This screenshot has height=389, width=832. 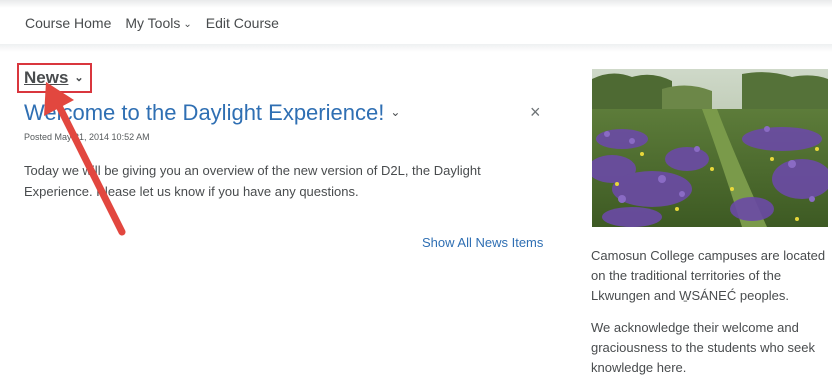 I want to click on show-all-news-link: Show All News Items, so click(x=482, y=242).